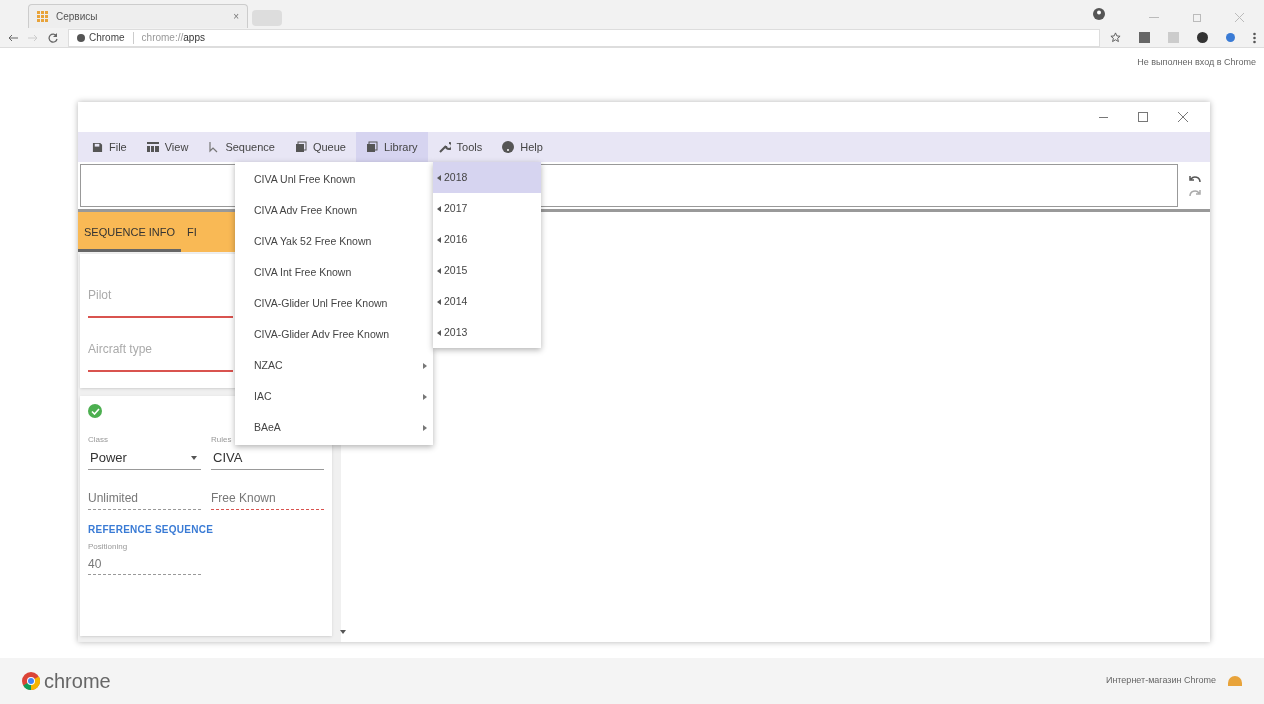 This screenshot has height=704, width=1264. Describe the element at coordinates (267, 498) in the screenshot. I see `program-field: Free Known` at that location.